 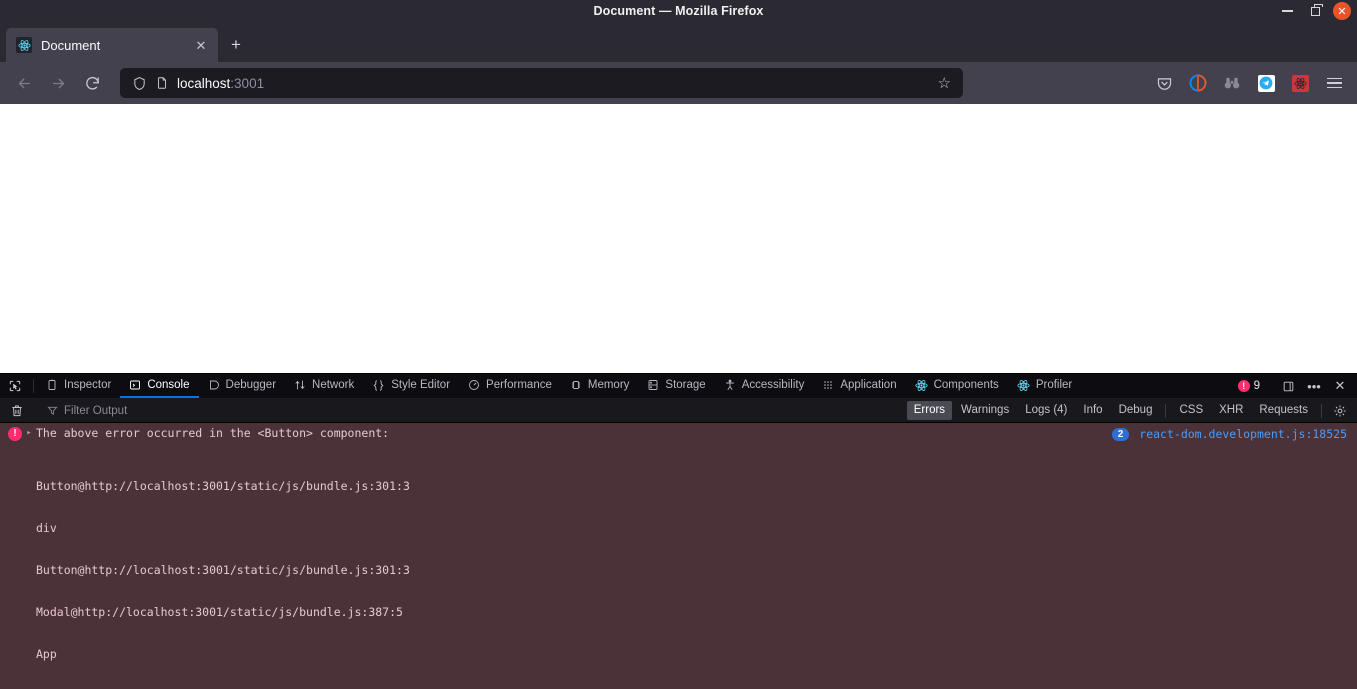 I want to click on devtools-tab-components: Components, so click(x=957, y=386).